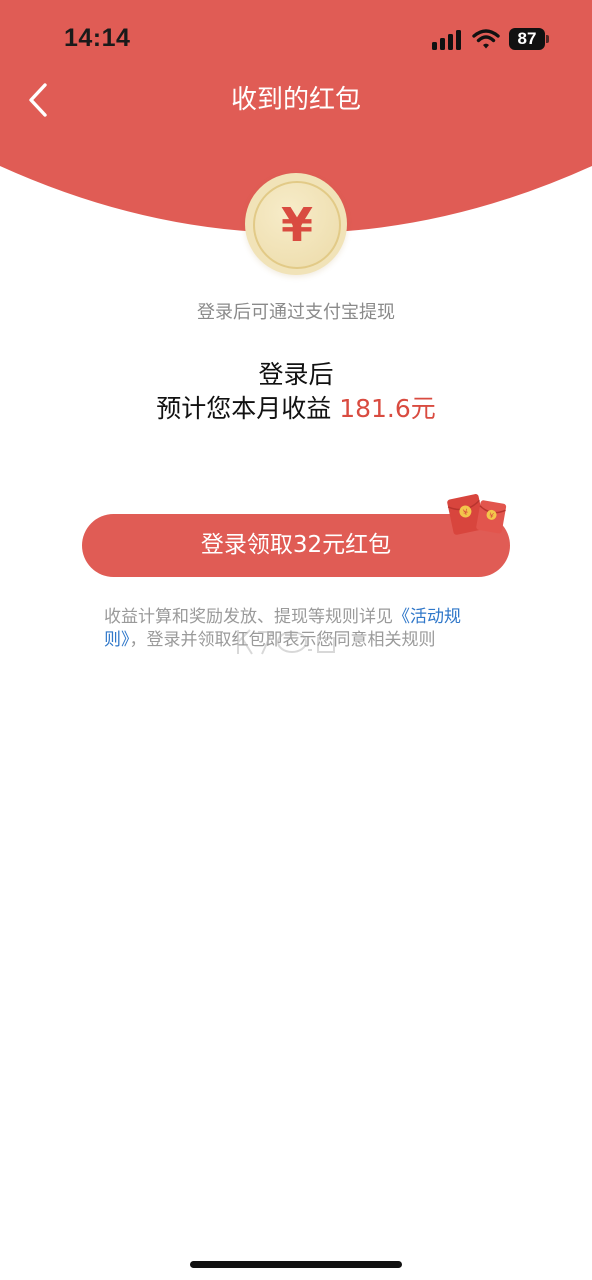 This screenshot has width=592, height=1280. What do you see at coordinates (296, 374) in the screenshot?
I see `estimate-line1: 登录后` at bounding box center [296, 374].